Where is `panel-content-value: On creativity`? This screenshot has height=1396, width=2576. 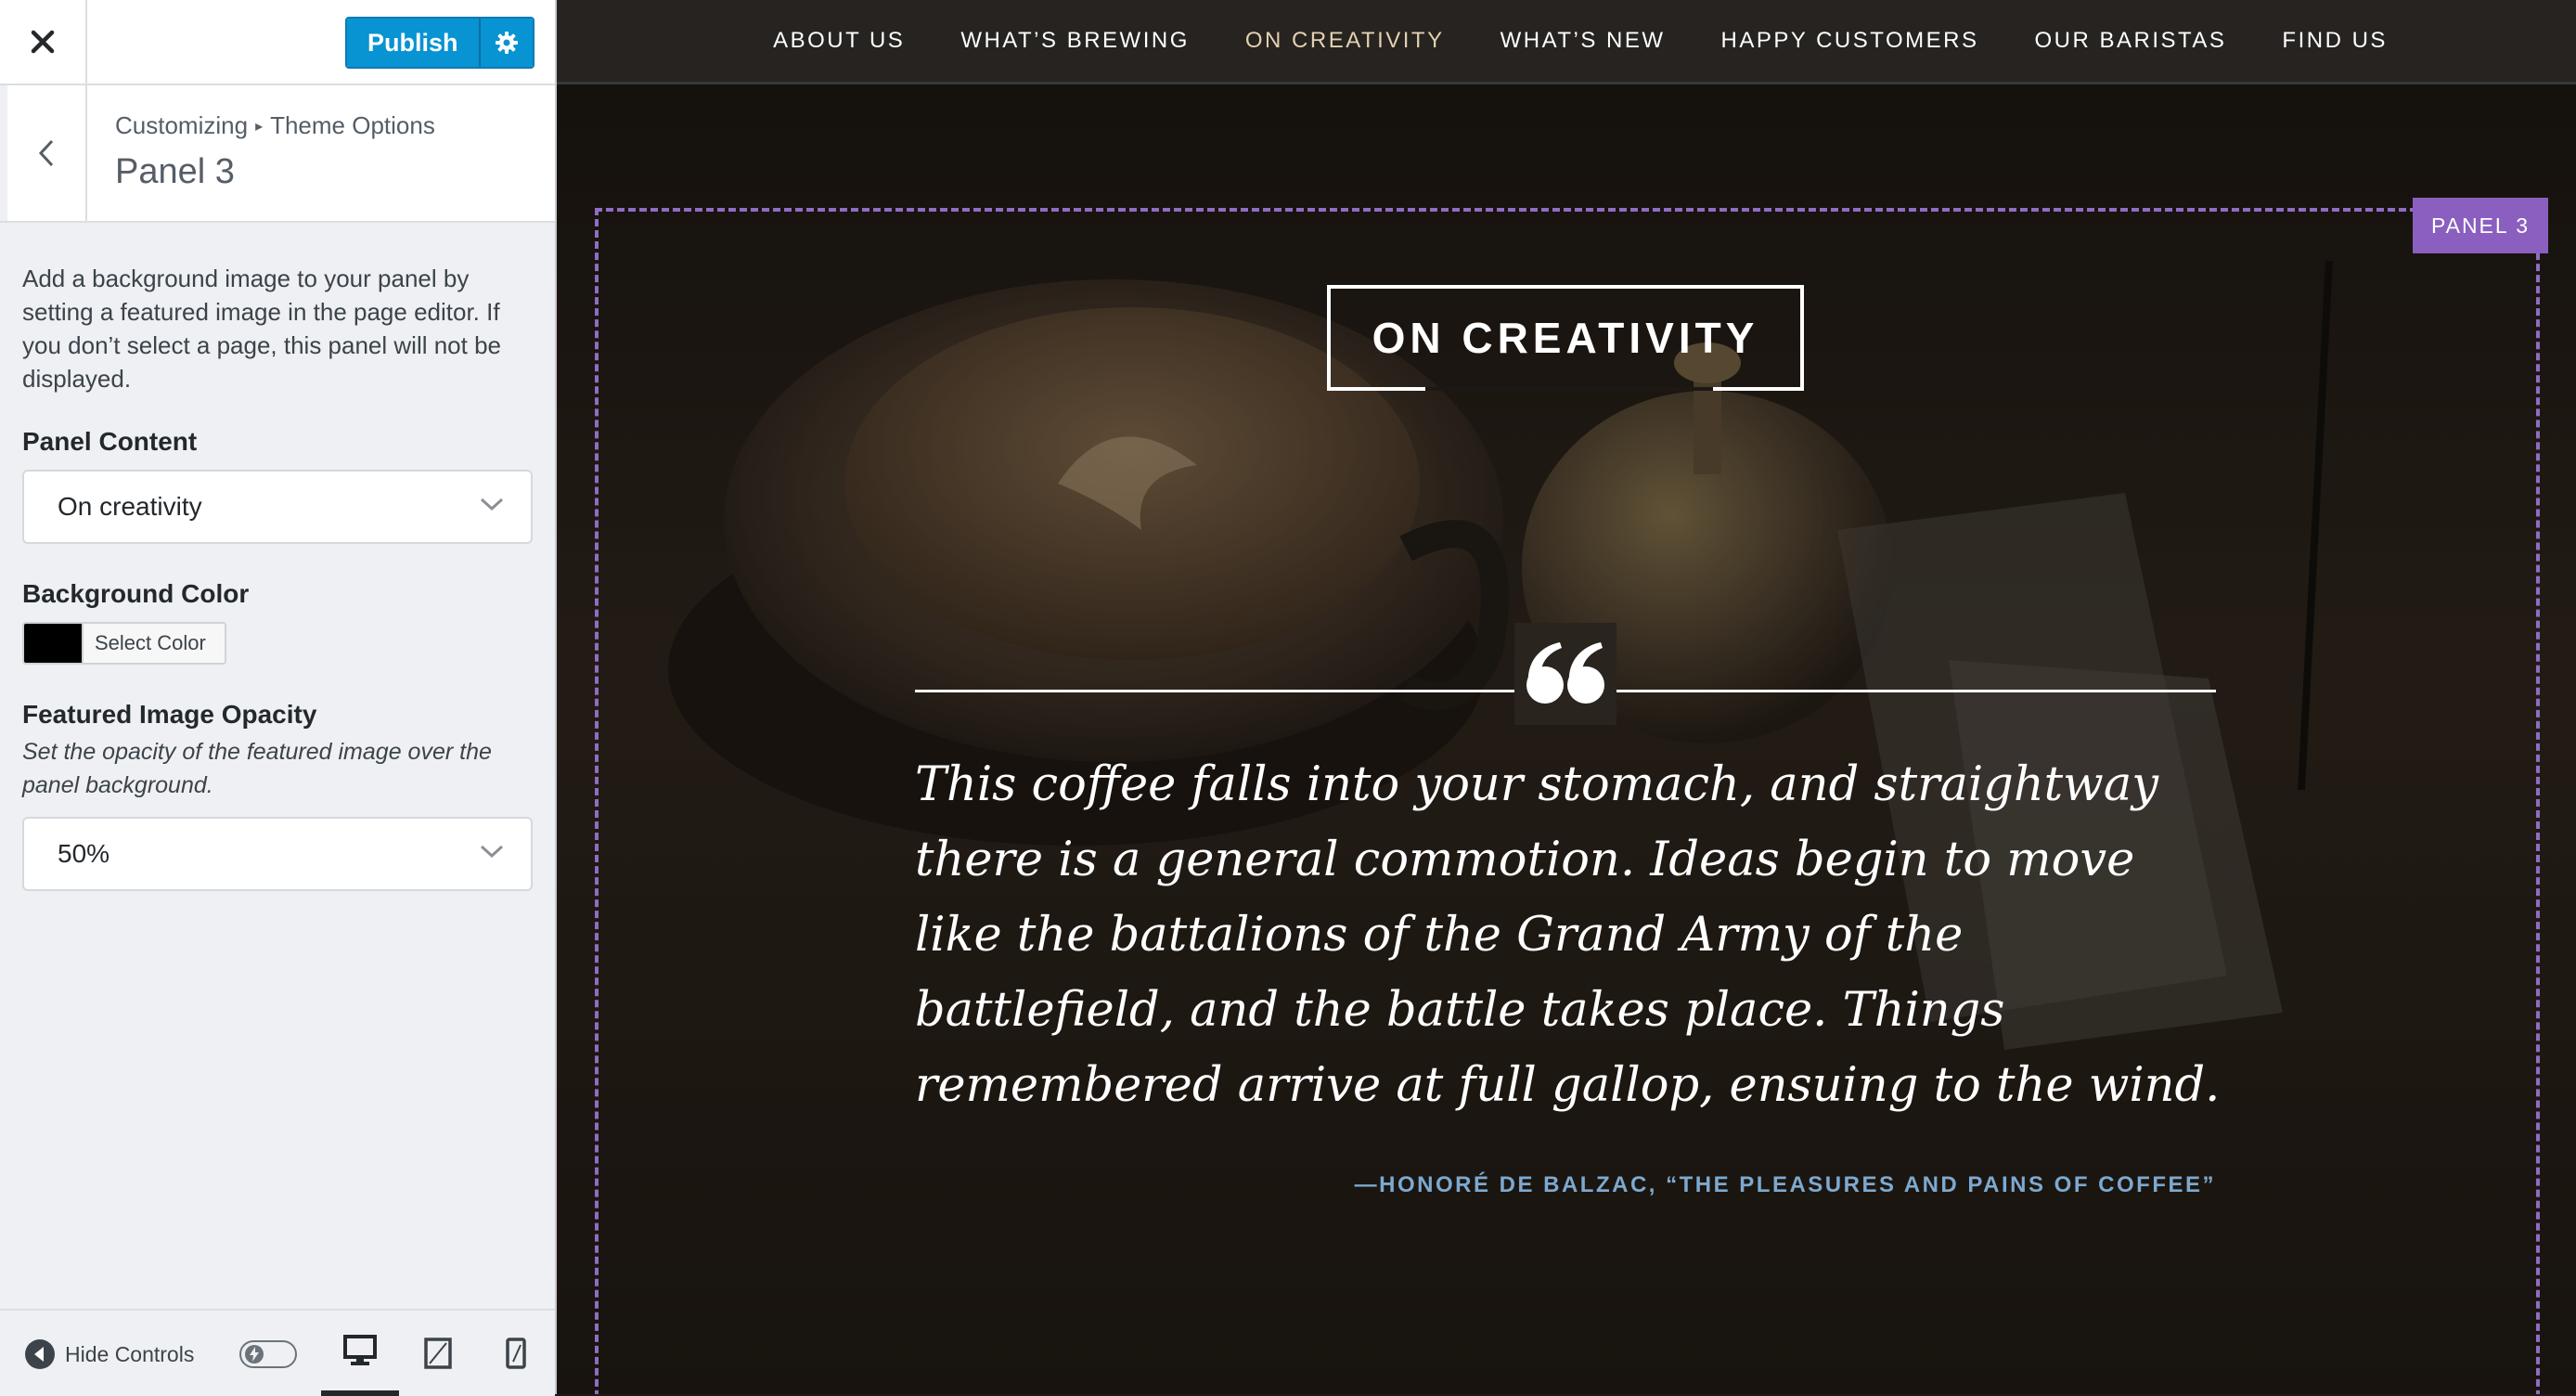
panel-content-value: On creativity is located at coordinates (130, 507).